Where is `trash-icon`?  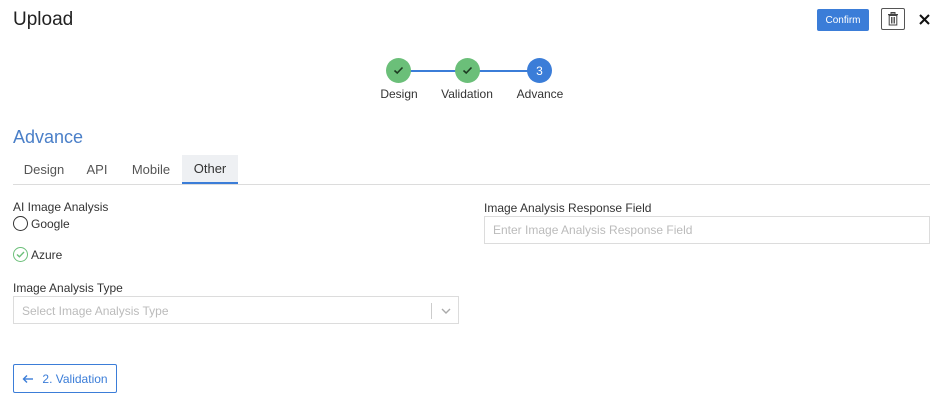 trash-icon is located at coordinates (893, 19).